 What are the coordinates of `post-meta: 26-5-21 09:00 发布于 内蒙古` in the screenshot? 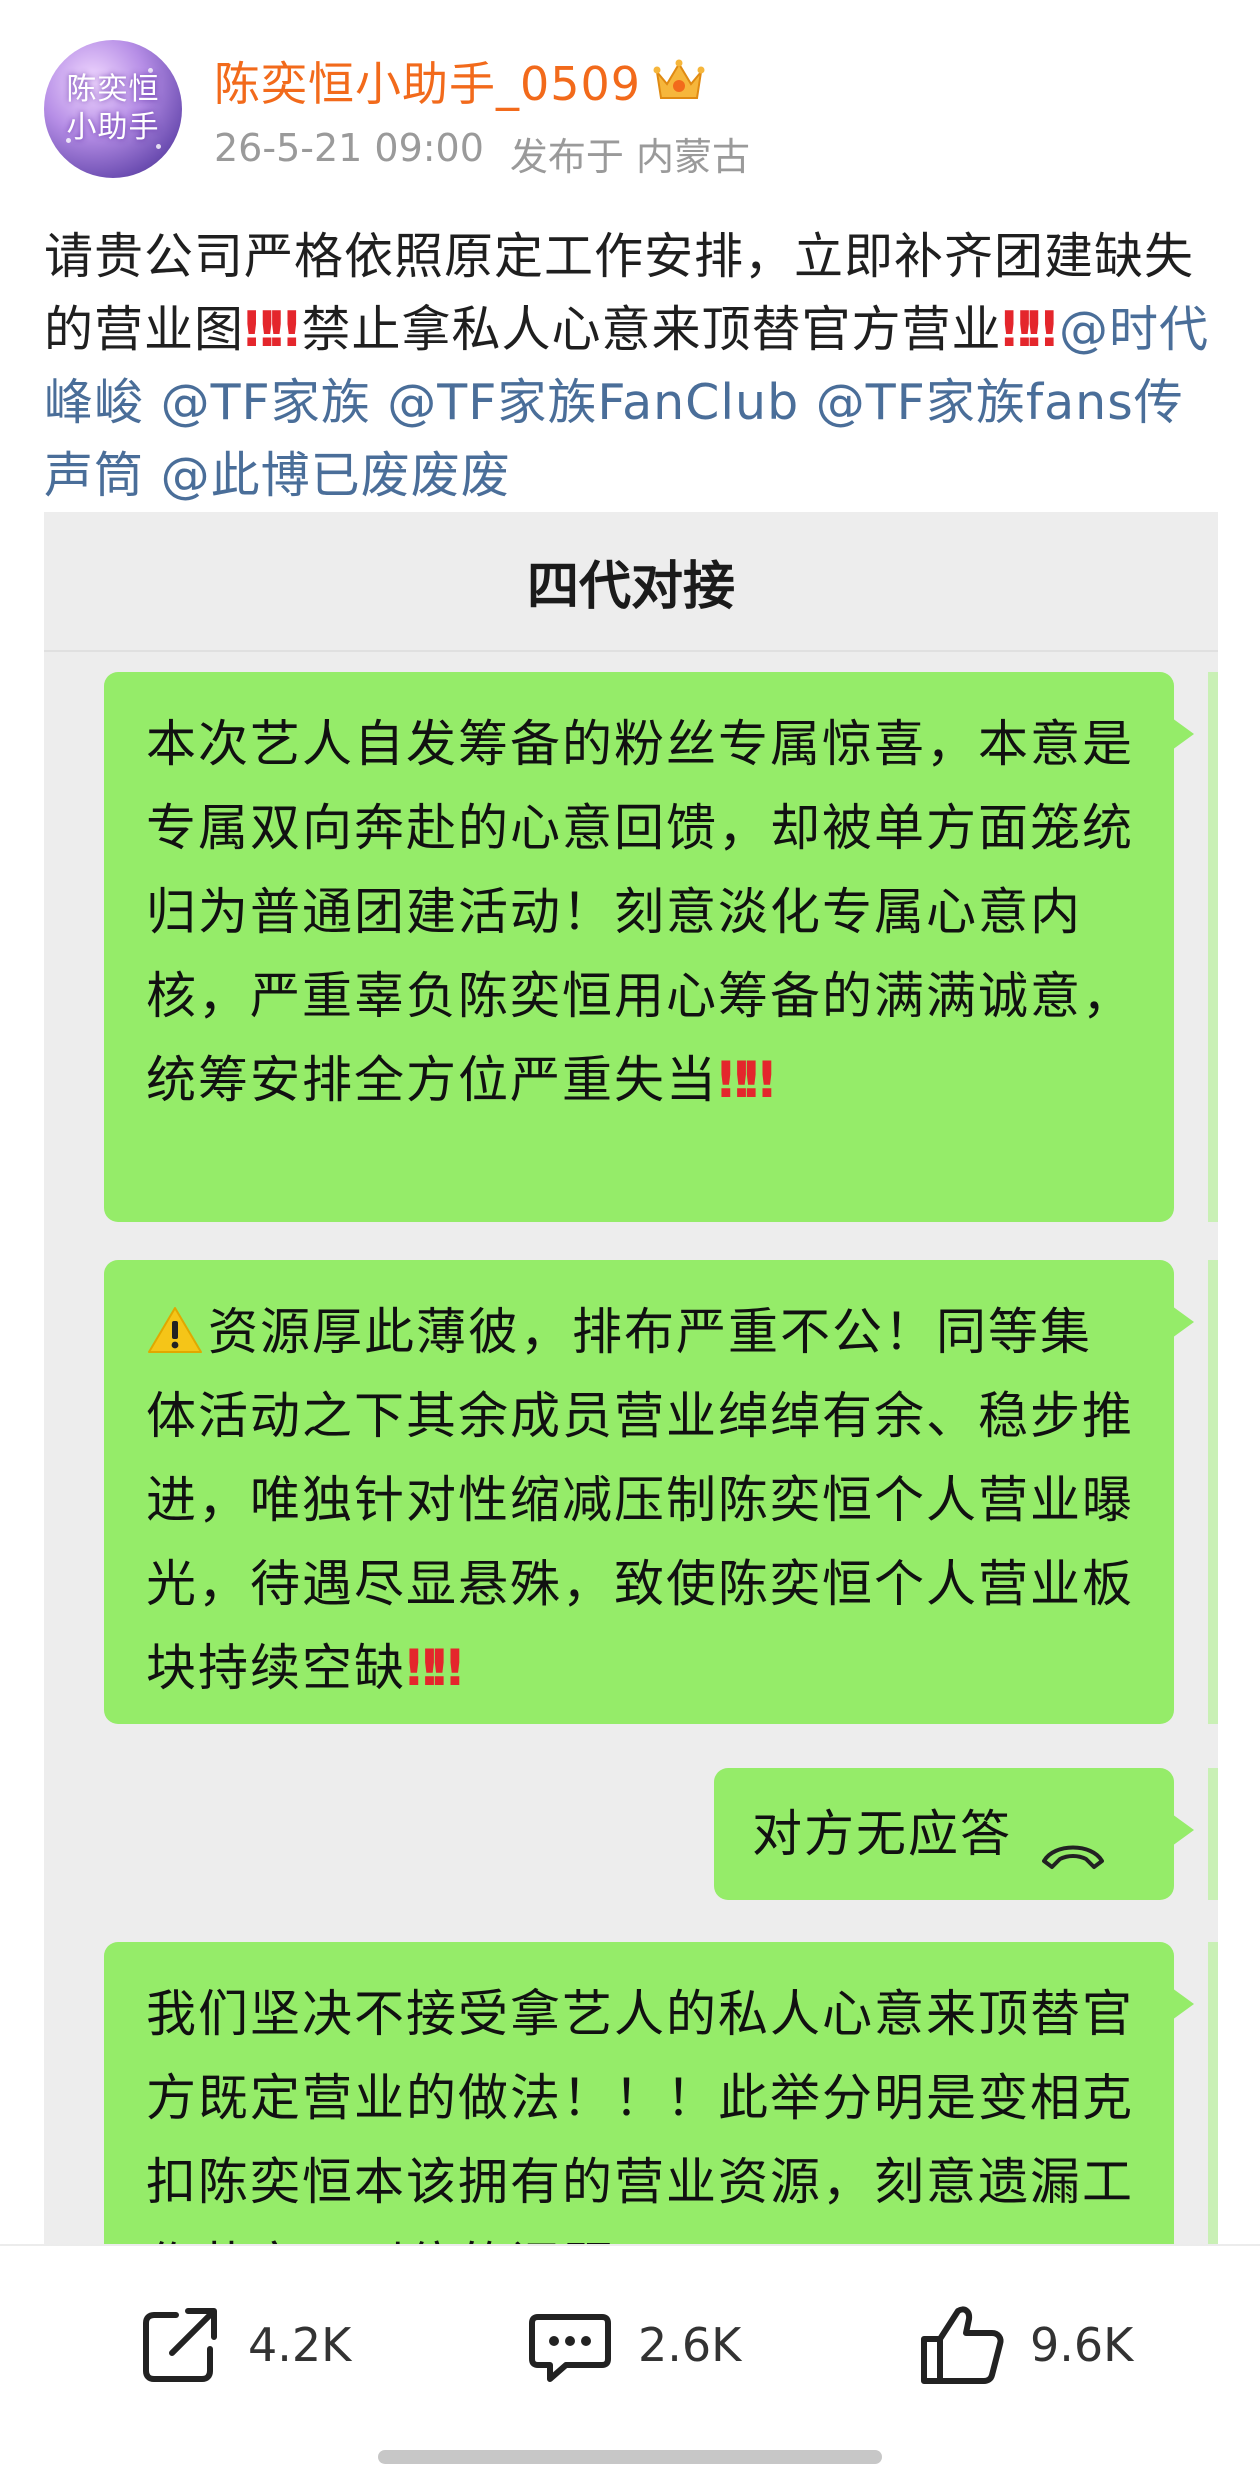 It's located at (482, 153).